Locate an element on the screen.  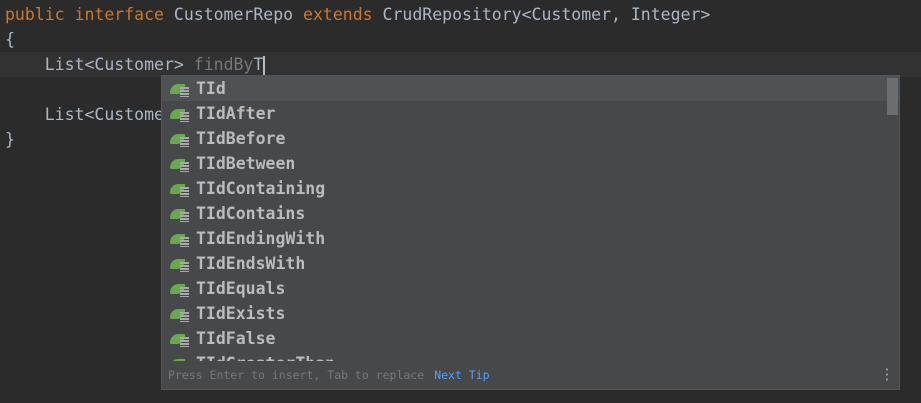
completion-item-label: TIdBefore is located at coordinates (241, 138).